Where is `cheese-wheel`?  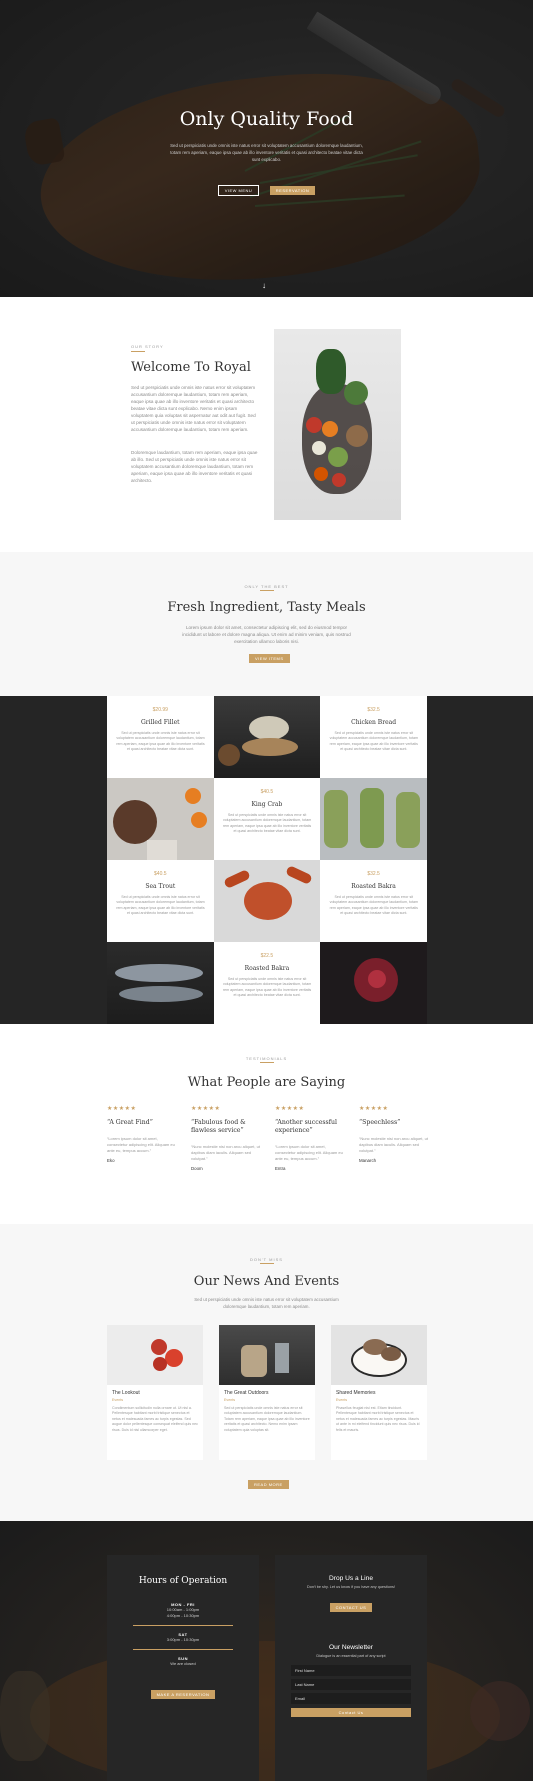 cheese-wheel is located at coordinates (268, 728).